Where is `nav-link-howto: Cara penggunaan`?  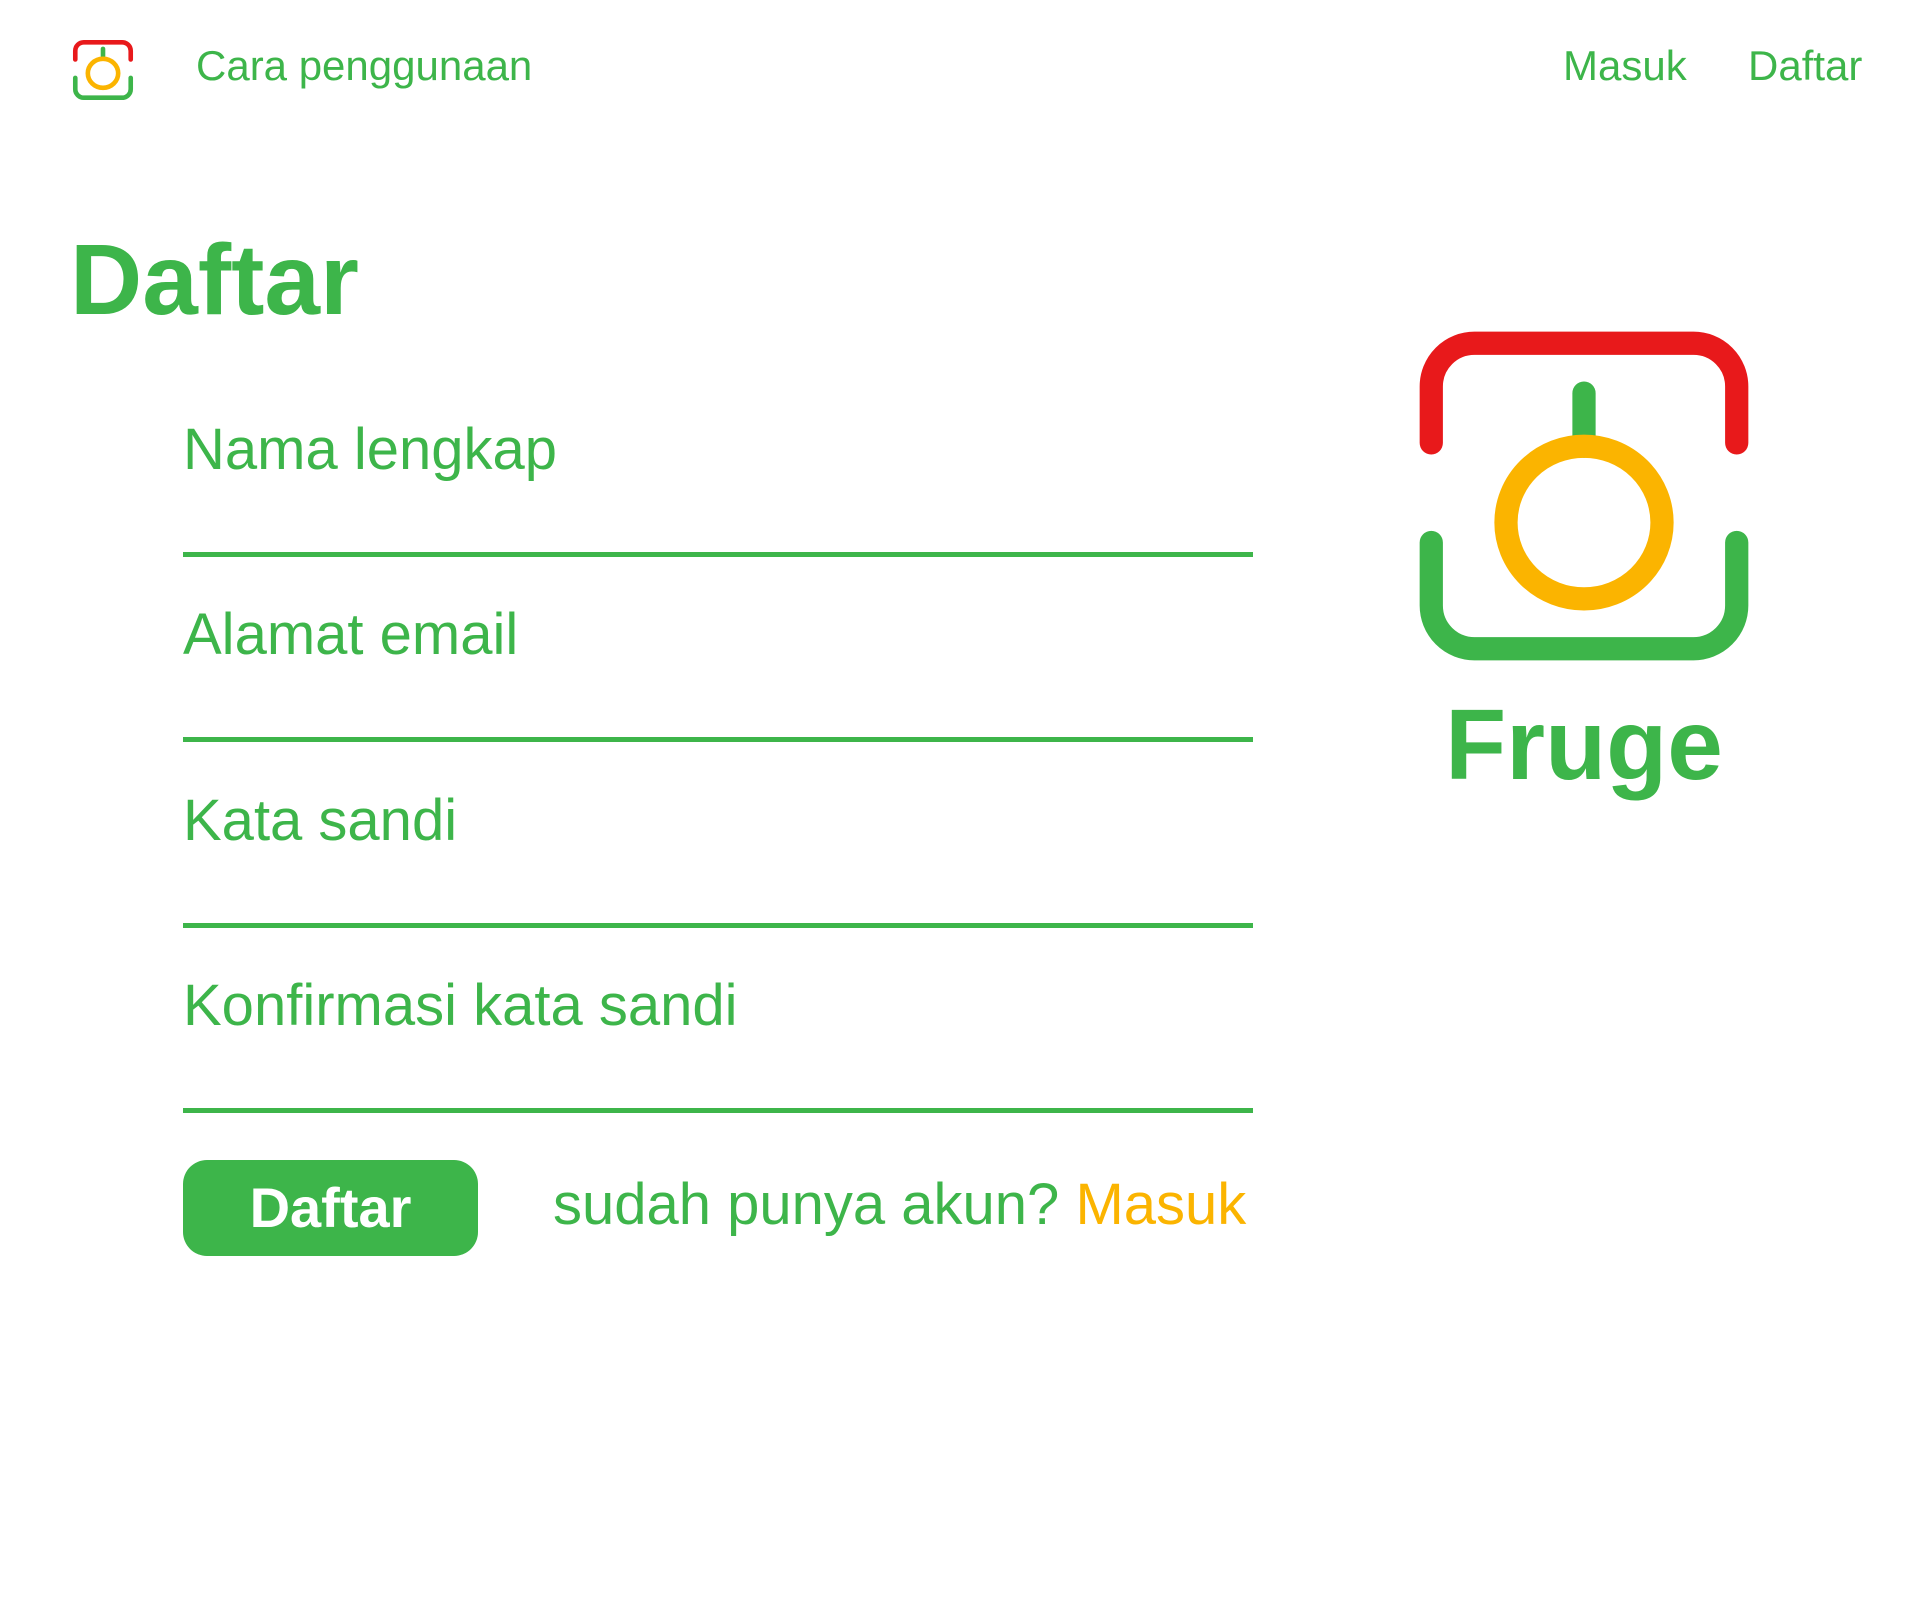
nav-link-howto: Cara penggunaan is located at coordinates (364, 66).